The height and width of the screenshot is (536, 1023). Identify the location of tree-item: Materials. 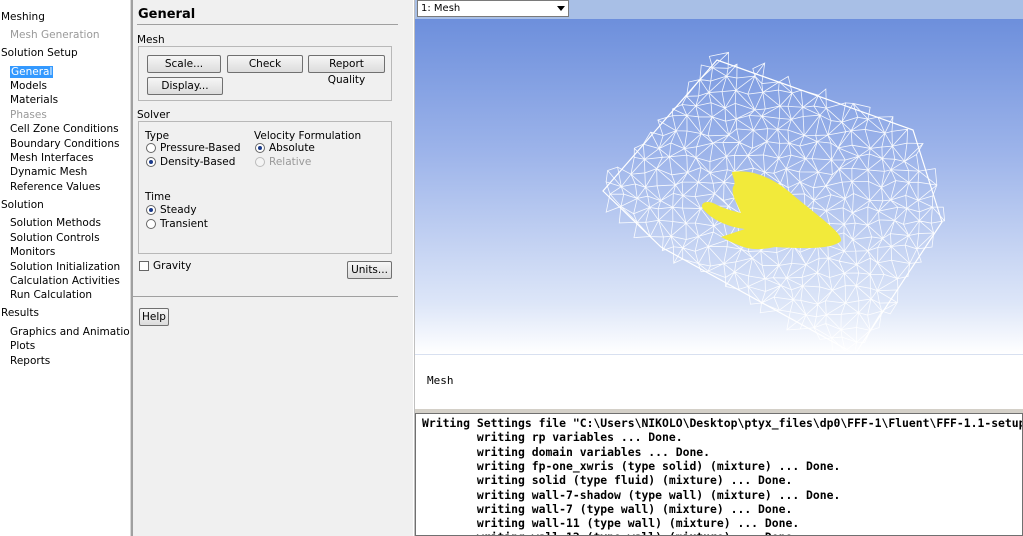
(34, 100).